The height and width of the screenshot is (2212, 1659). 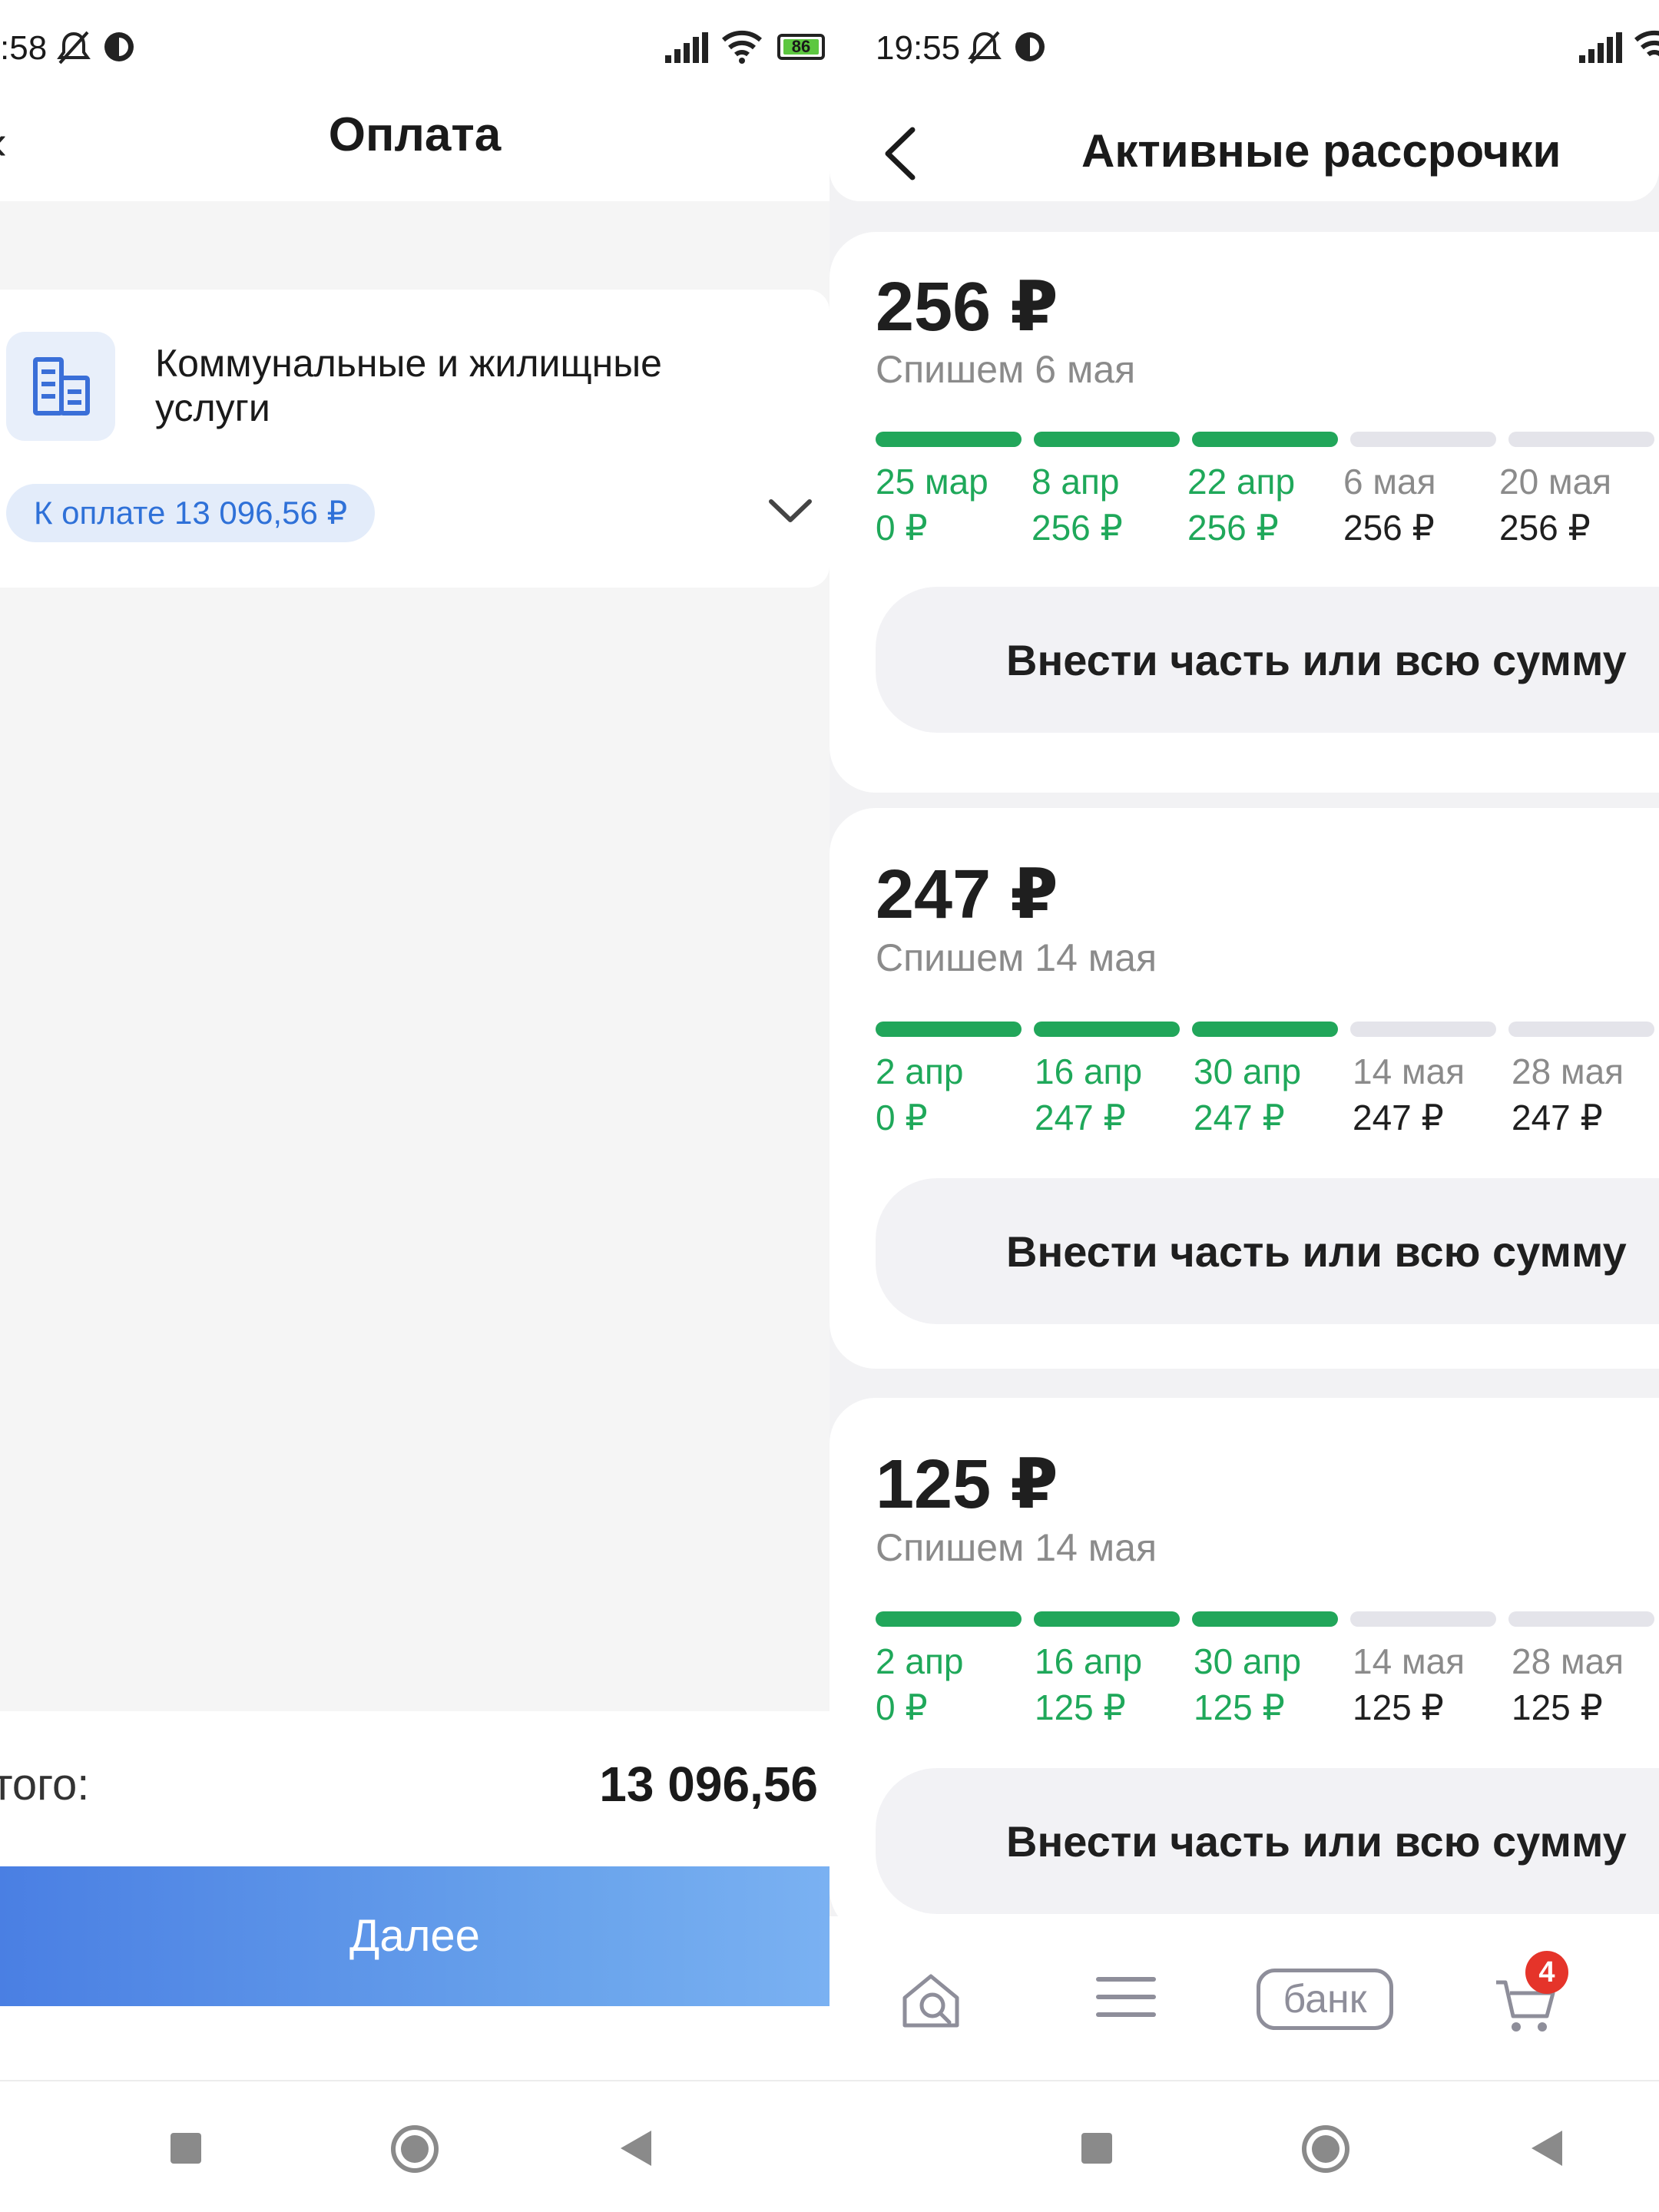 What do you see at coordinates (1267, 49) in the screenshot?
I see `status-bar: 19:55` at bounding box center [1267, 49].